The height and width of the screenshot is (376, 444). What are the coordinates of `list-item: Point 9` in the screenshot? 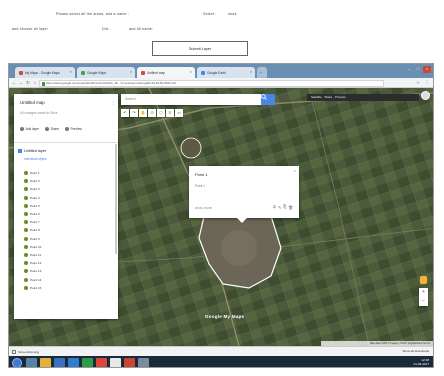 It's located at (32, 239).